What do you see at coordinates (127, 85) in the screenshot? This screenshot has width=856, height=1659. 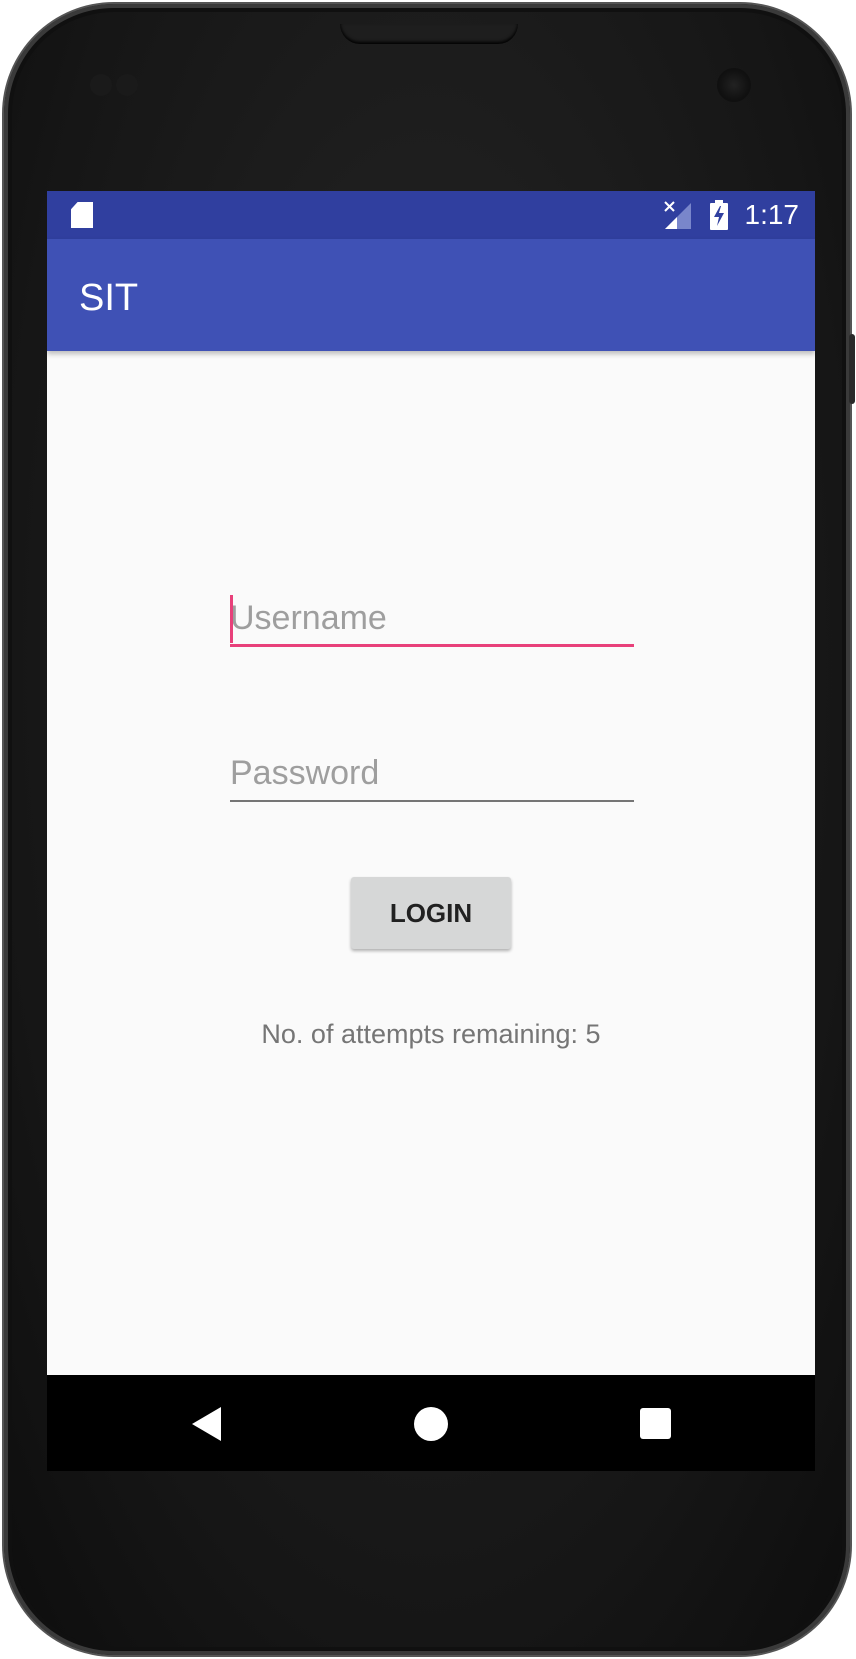 I see `light-sensor` at bounding box center [127, 85].